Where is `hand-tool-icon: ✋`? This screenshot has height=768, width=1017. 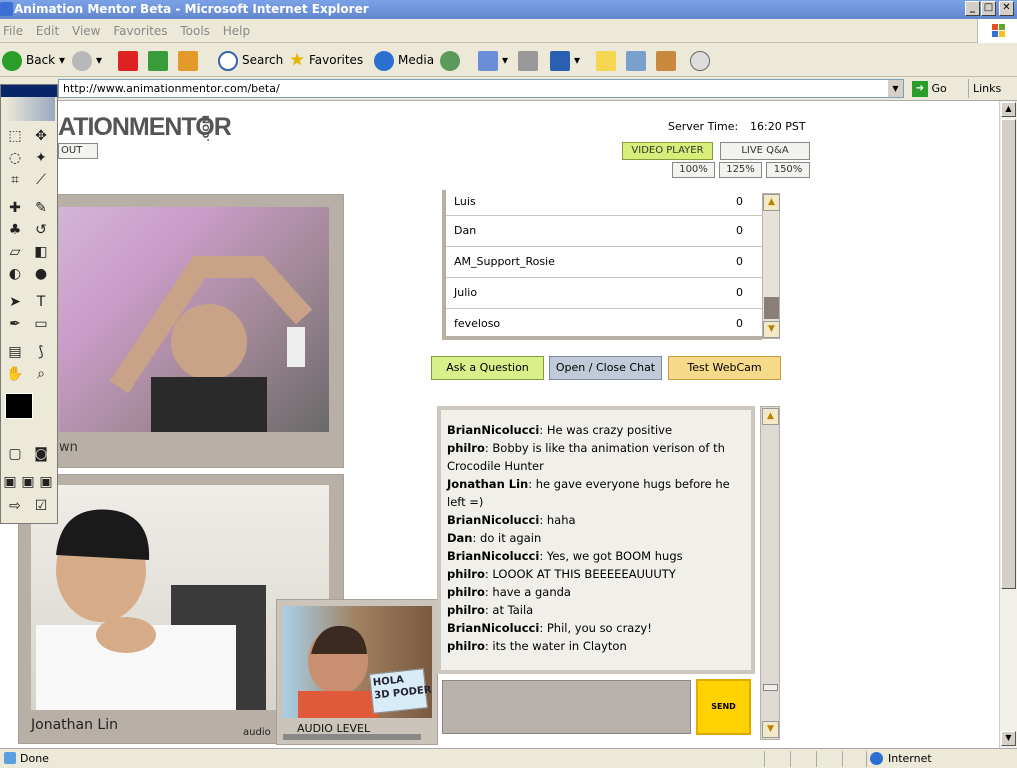 hand-tool-icon: ✋ is located at coordinates (15, 374).